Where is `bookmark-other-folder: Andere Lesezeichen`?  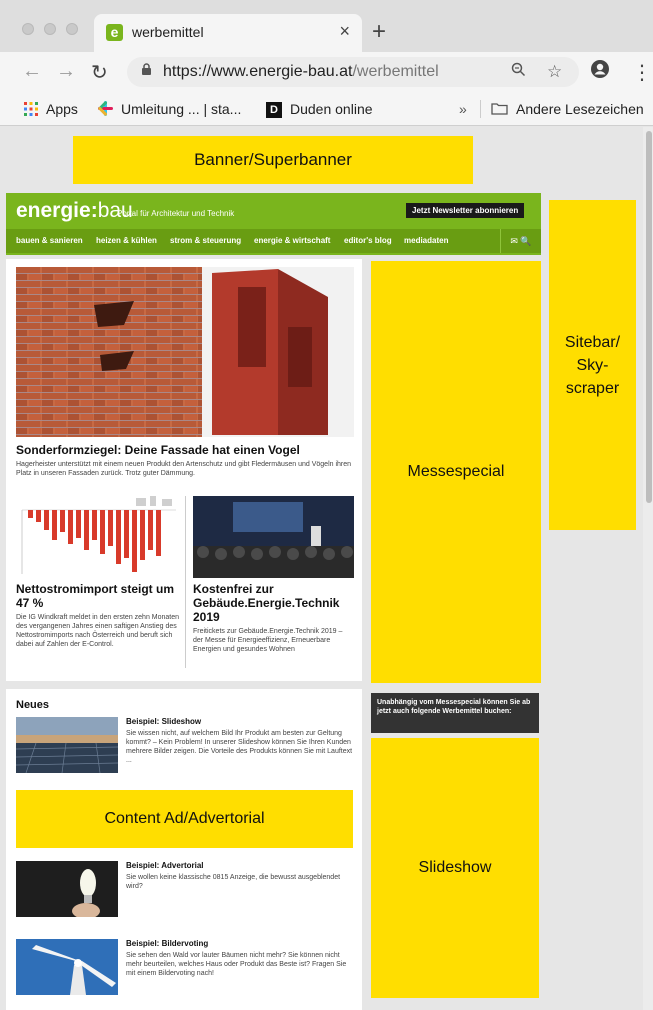
bookmark-other-folder: Andere Lesezeichen is located at coordinates (567, 109).